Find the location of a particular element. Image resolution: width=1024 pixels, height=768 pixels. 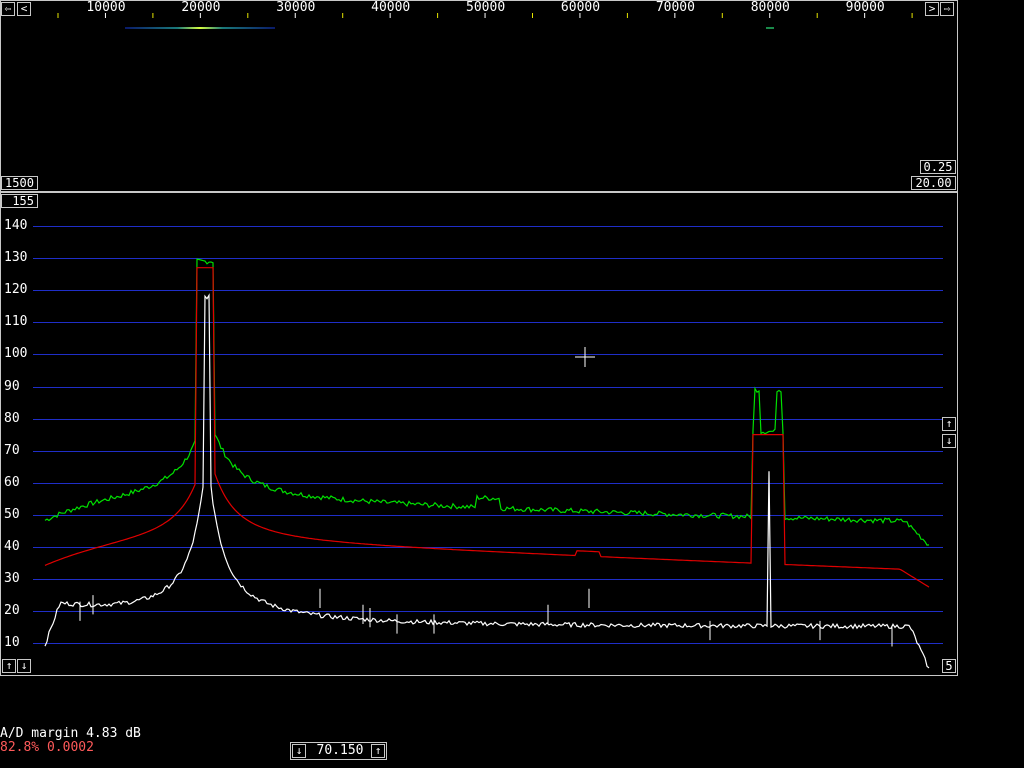

waterfall-gain-value: 0.25 is located at coordinates (938, 167).